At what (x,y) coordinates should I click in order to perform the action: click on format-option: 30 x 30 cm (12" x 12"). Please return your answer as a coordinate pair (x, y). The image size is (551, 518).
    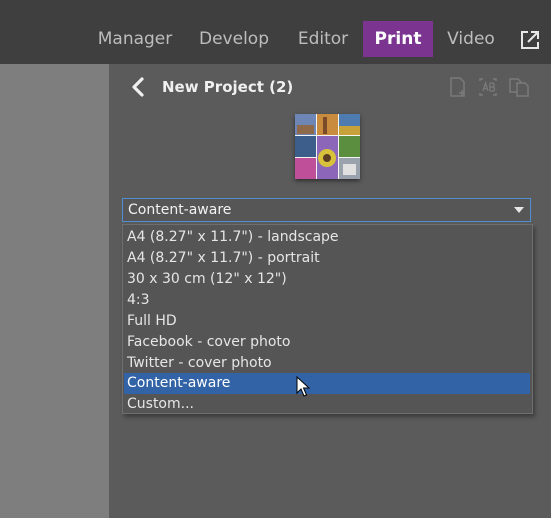
    Looking at the image, I should click on (327, 279).